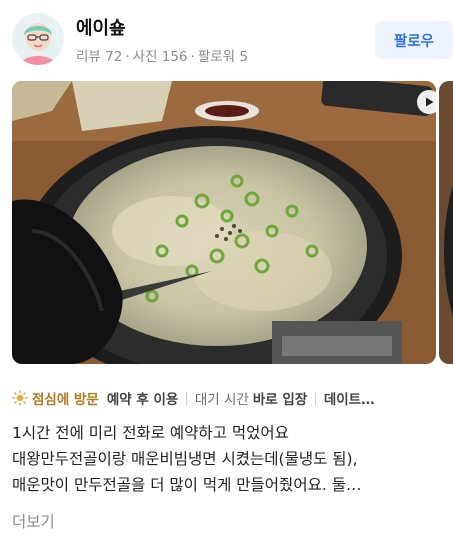  Describe the element at coordinates (33, 521) in the screenshot. I see `read-more-link: 더보기` at that location.